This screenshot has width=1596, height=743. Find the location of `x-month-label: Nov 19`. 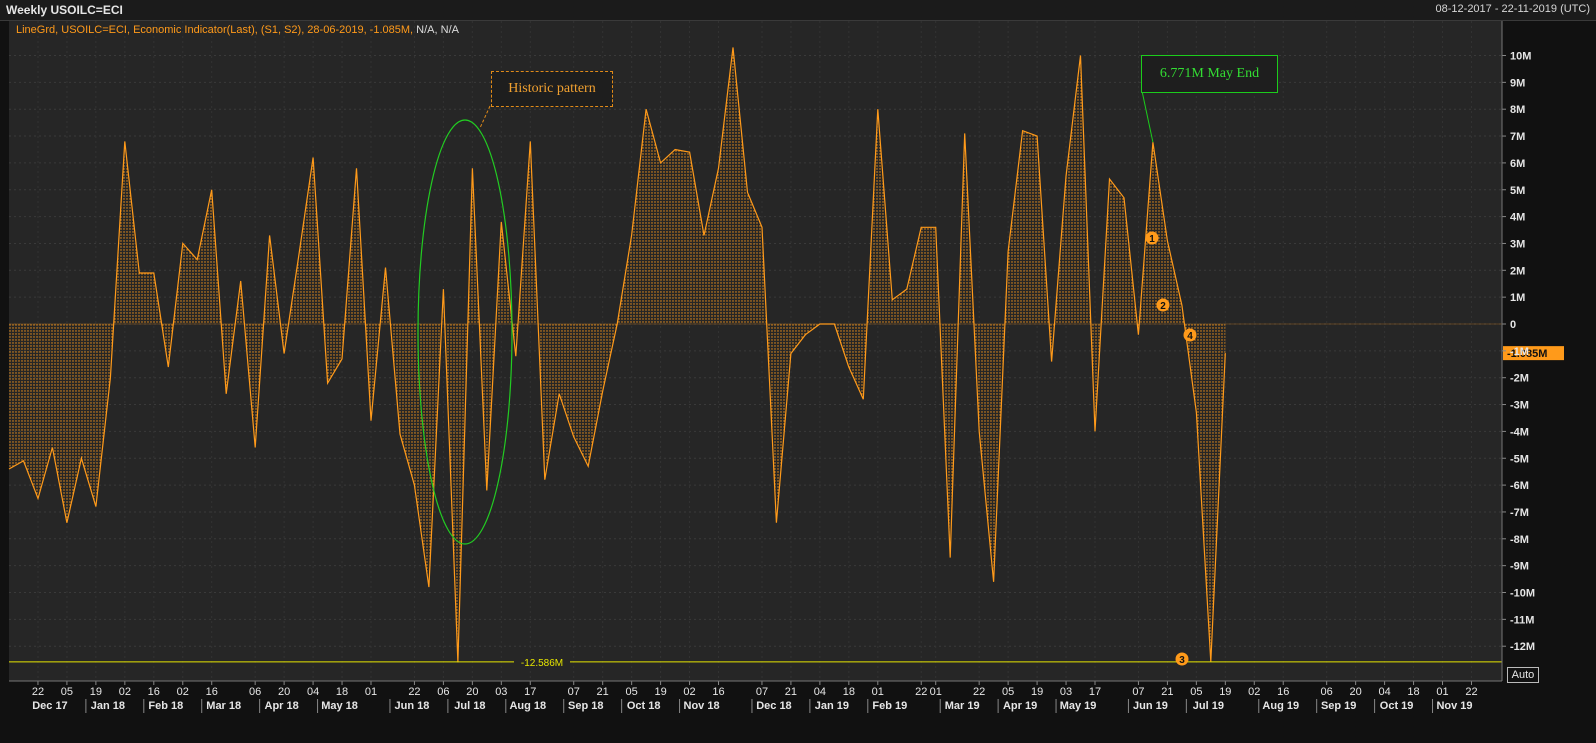

x-month-label: Nov 19 is located at coordinates (1454, 706).